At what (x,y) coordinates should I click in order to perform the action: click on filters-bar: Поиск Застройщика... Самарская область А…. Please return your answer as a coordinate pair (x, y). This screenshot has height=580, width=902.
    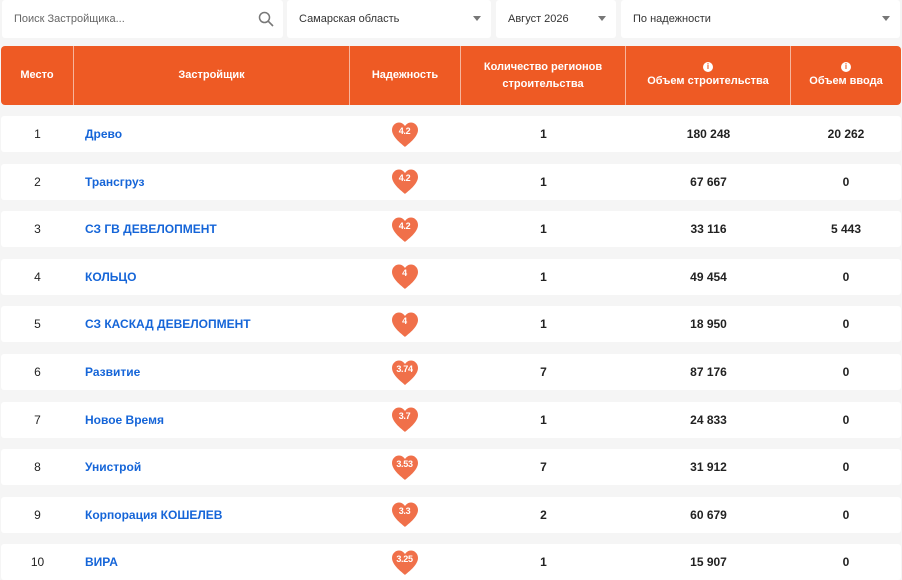
    Looking at the image, I should click on (451, 19).